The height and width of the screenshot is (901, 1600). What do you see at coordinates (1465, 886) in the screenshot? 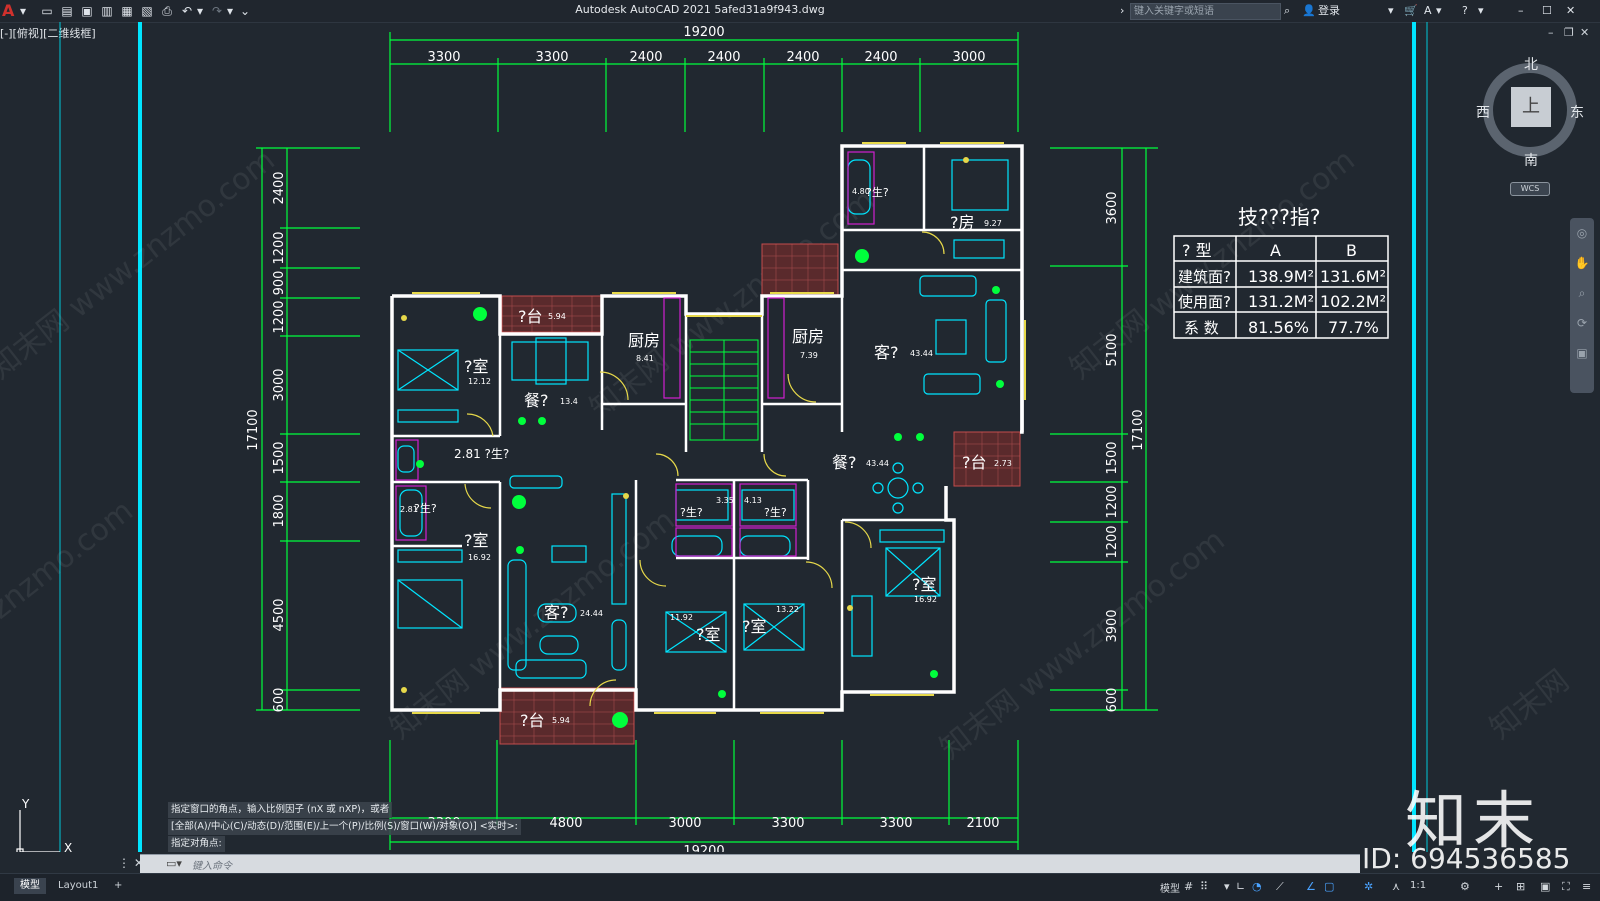
I see `workspace-gear-icon: ⚙` at bounding box center [1465, 886].